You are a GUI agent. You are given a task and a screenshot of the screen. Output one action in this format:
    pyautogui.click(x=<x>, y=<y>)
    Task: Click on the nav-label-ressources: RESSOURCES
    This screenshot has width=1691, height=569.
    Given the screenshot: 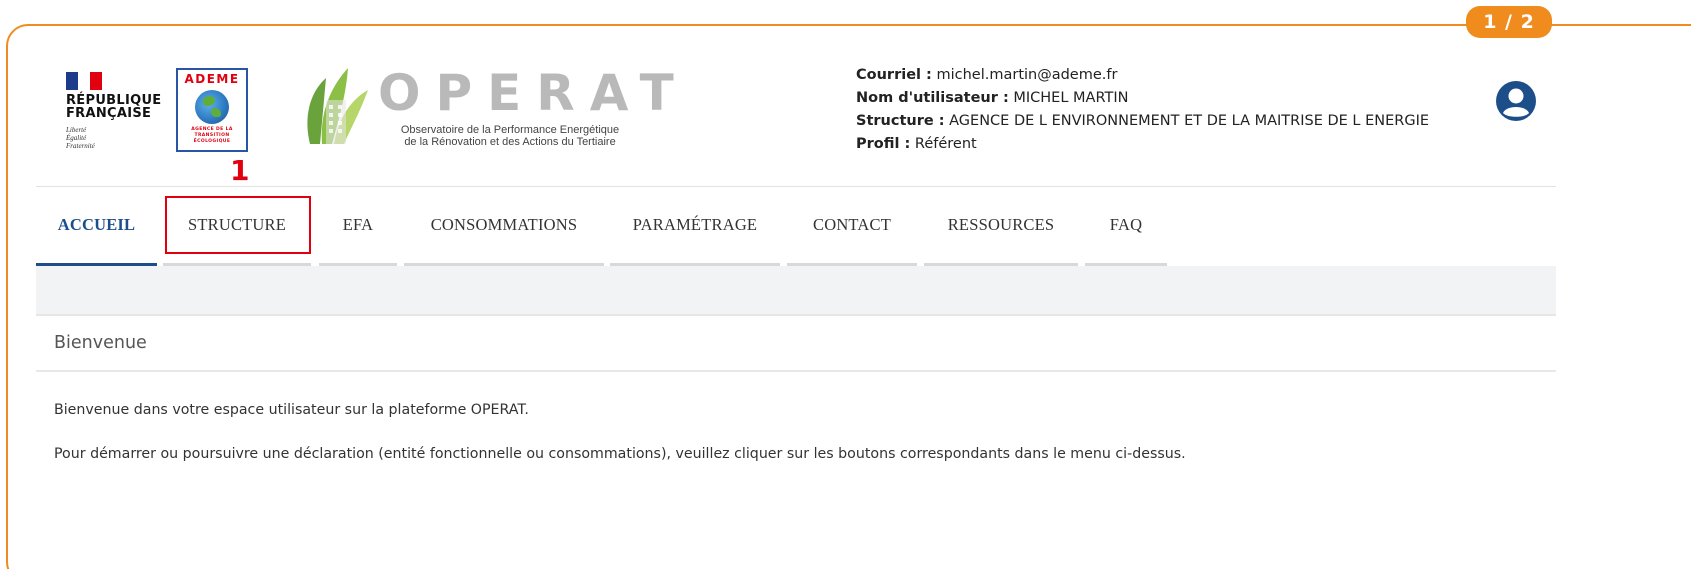 What is the action you would take?
    pyautogui.click(x=1001, y=224)
    